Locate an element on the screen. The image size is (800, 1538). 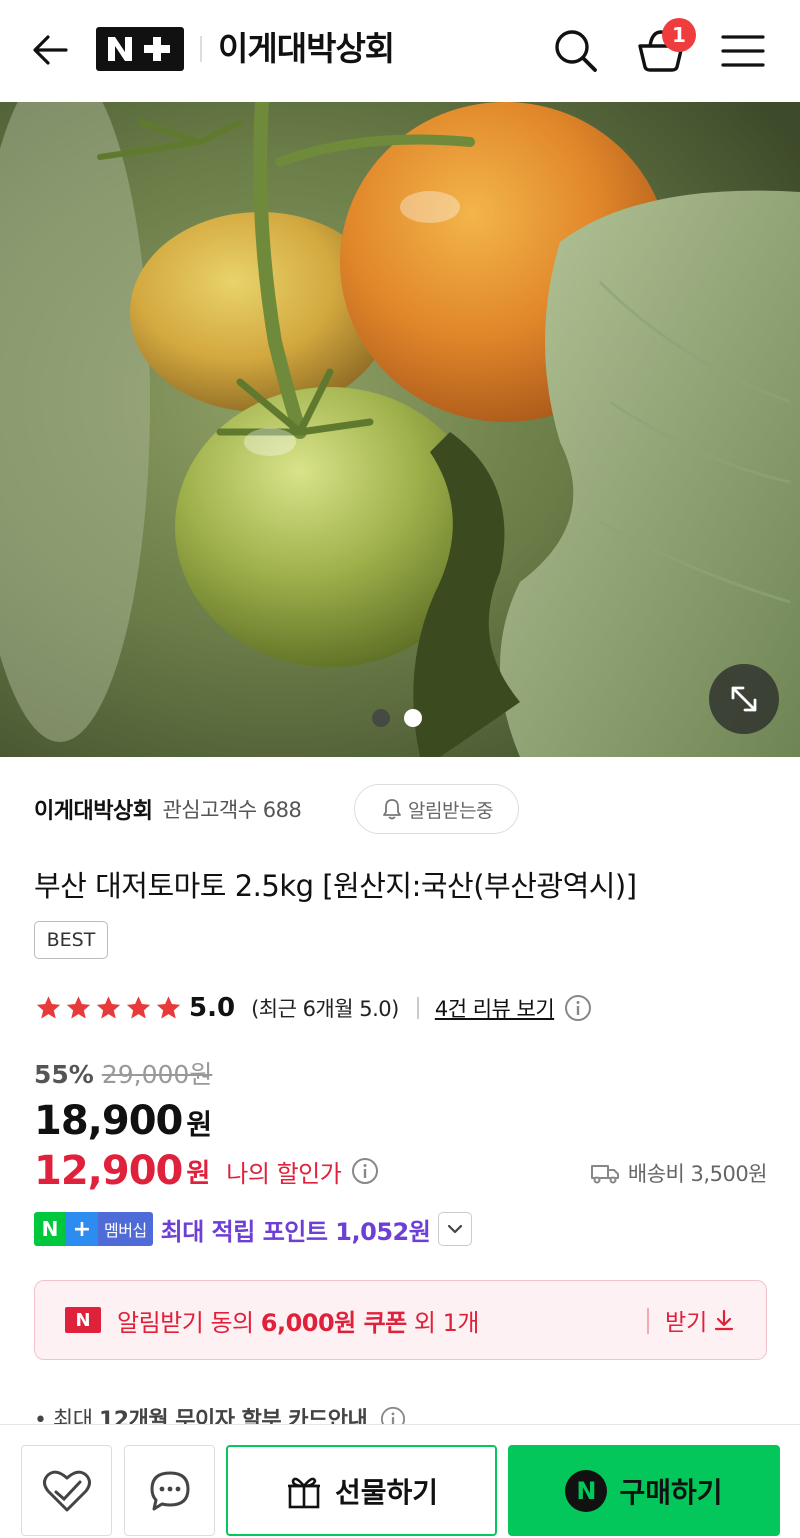
download-icon is located at coordinates (724, 1320).